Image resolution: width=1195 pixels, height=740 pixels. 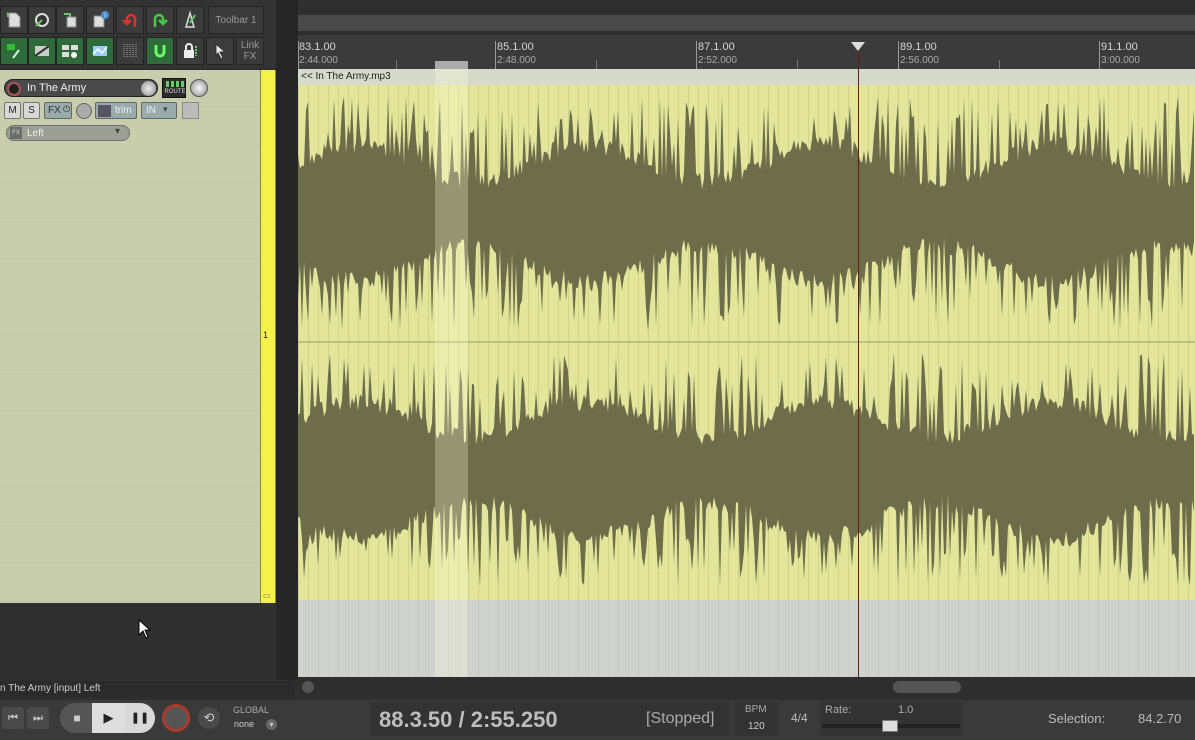 What do you see at coordinates (251, 710) in the screenshot?
I see `global-label: GLOBAL` at bounding box center [251, 710].